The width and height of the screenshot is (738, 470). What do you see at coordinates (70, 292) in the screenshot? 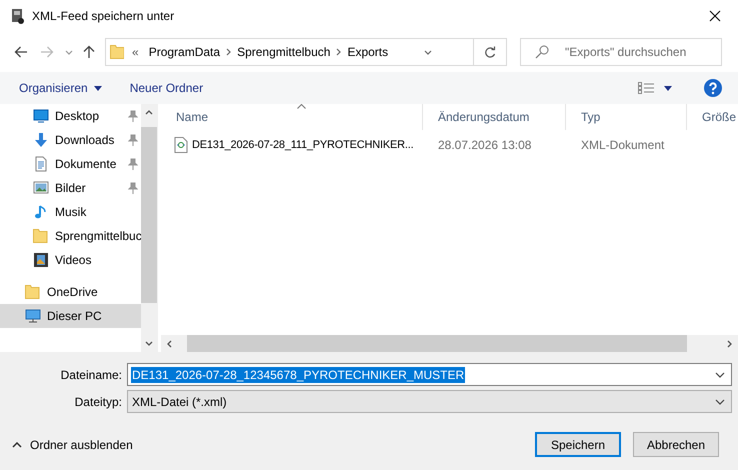
I see `sidebar-item: OneDrive` at bounding box center [70, 292].